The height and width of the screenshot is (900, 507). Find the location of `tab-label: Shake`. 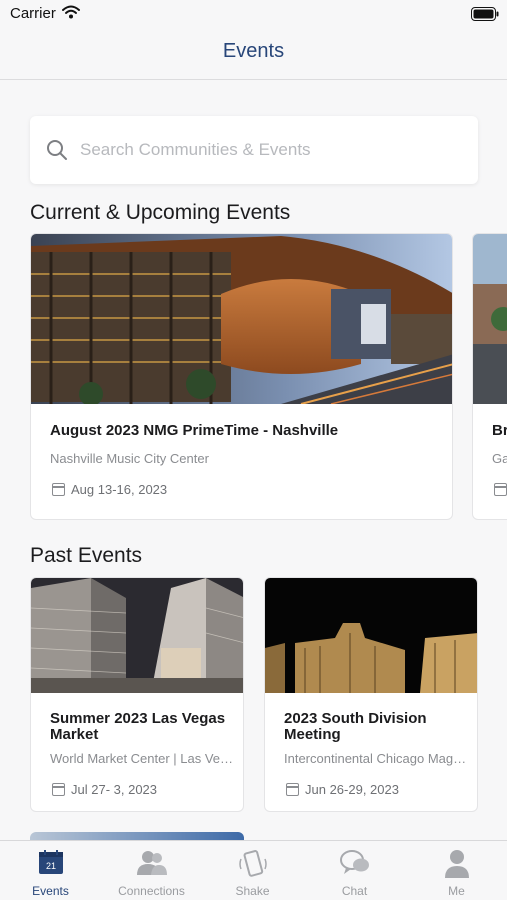

tab-label: Shake is located at coordinates (252, 891).